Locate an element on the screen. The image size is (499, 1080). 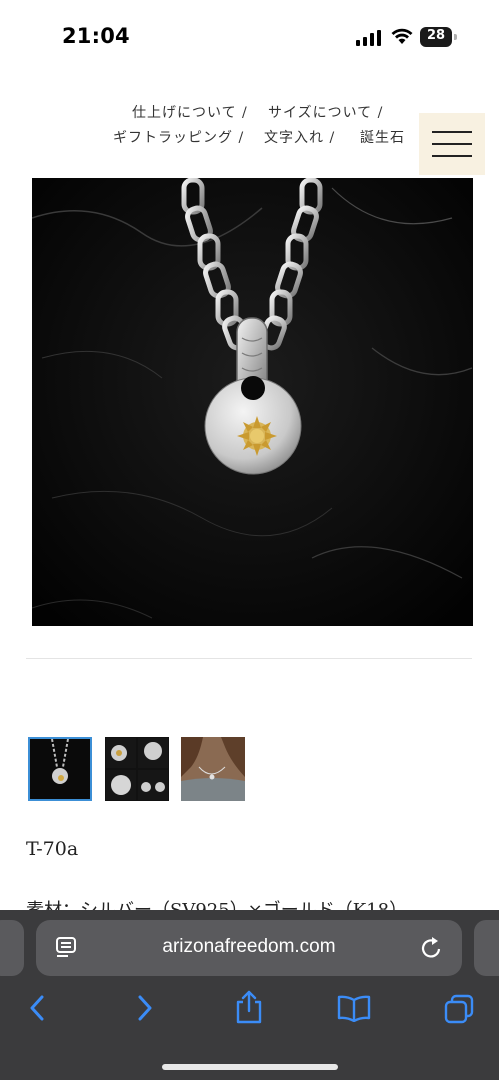
nav-link-engraving: 文字入れ / is located at coordinates (299, 137).